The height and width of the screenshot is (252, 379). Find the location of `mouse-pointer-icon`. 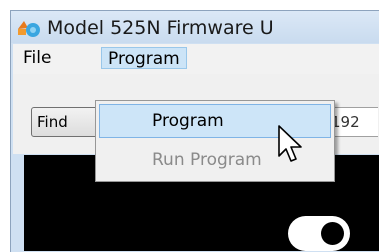

mouse-pointer-icon is located at coordinates (290, 143).